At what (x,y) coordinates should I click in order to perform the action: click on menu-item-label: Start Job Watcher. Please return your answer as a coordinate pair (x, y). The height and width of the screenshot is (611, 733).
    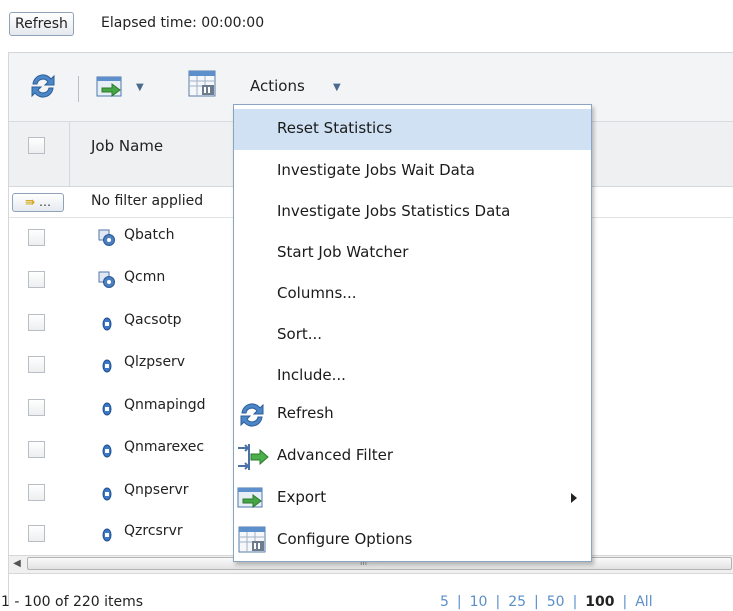
    Looking at the image, I should click on (343, 252).